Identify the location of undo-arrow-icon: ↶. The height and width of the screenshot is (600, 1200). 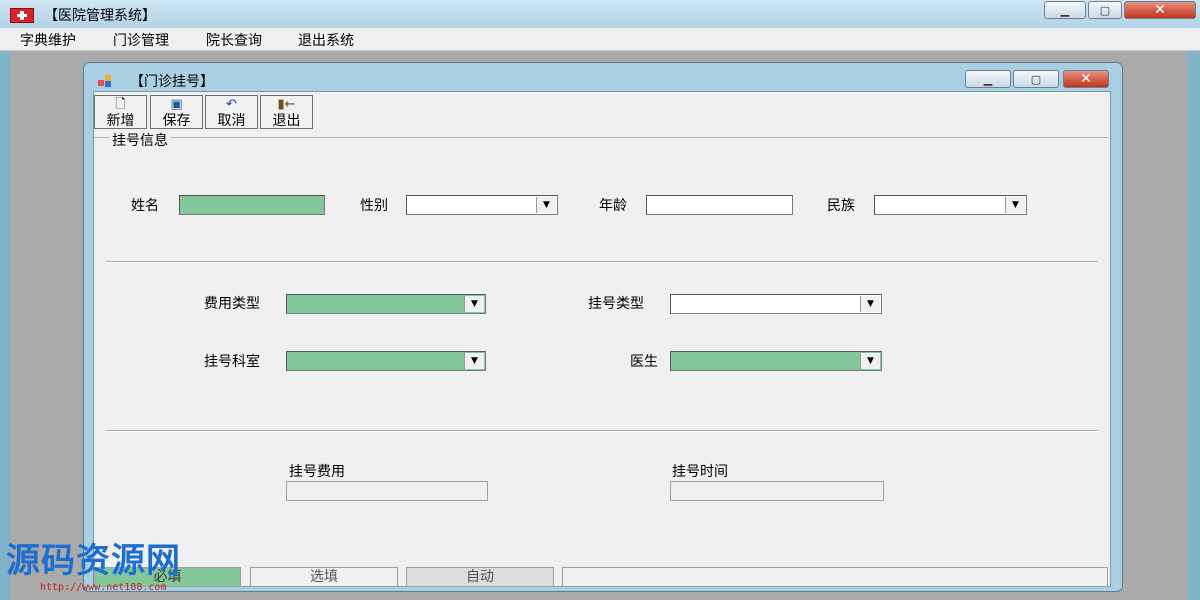
(231, 104).